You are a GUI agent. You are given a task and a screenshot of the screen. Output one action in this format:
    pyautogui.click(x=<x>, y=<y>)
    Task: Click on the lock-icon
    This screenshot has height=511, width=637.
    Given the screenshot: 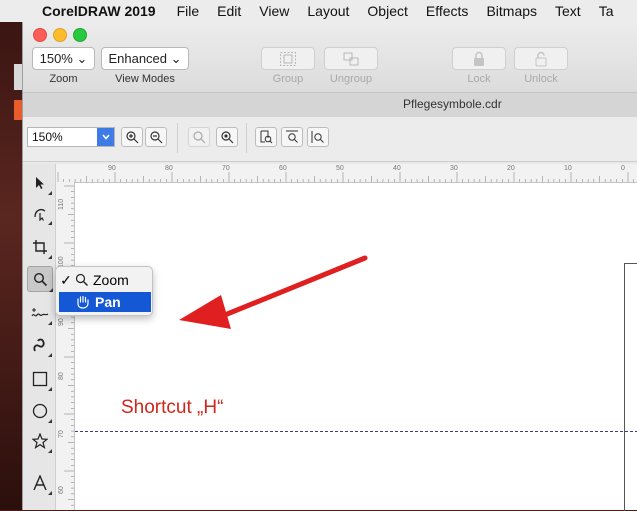 What is the action you would take?
    pyautogui.click(x=479, y=58)
    